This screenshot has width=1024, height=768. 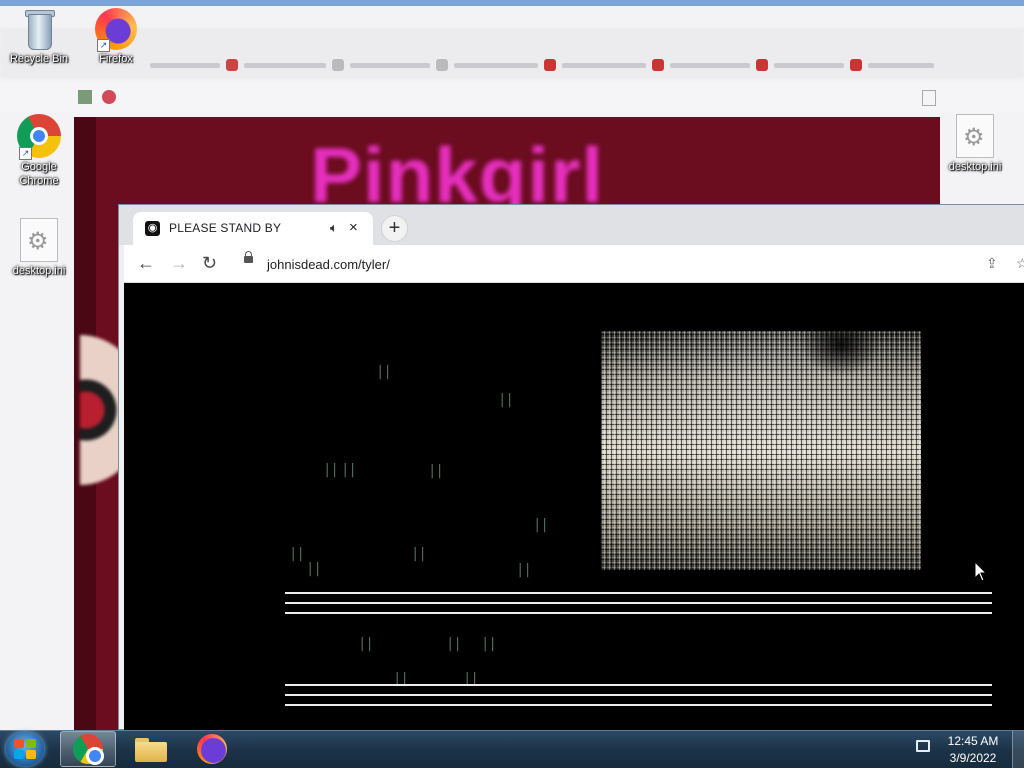 I want to click on show-desktop-button, so click(x=1018, y=749).